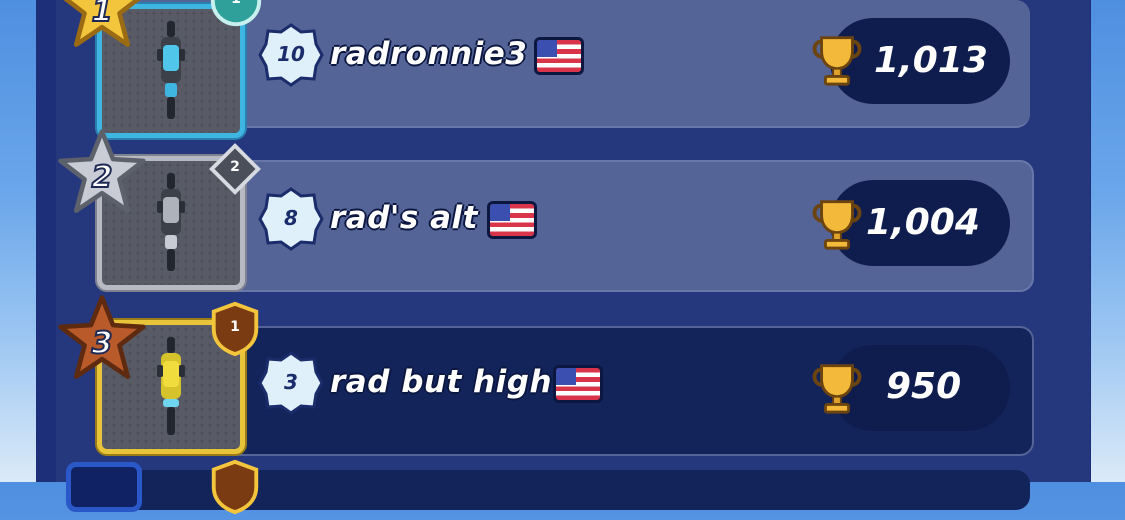 Image resolution: width=1125 pixels, height=520 pixels. I want to click on level-badge-icon: 8, so click(291, 219).